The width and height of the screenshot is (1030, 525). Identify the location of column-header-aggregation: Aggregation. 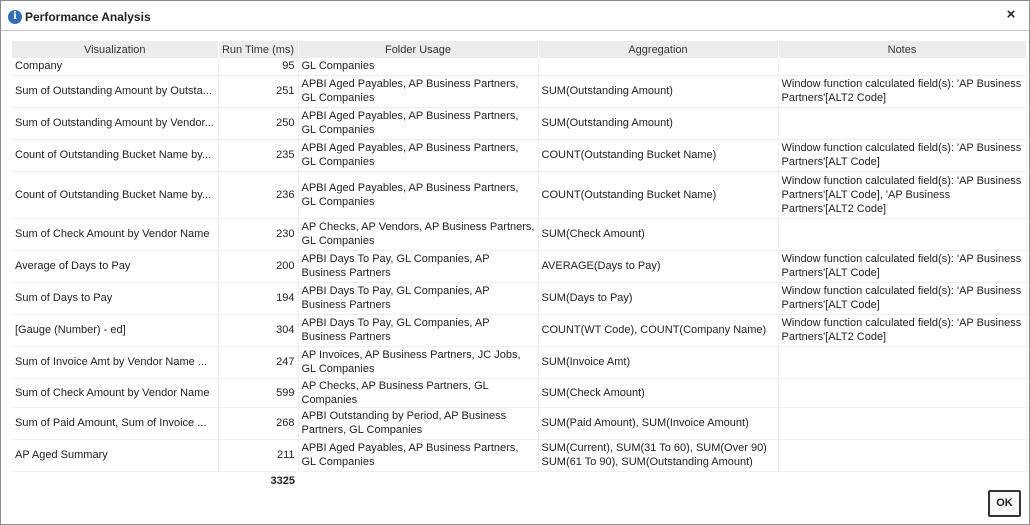
(658, 49).